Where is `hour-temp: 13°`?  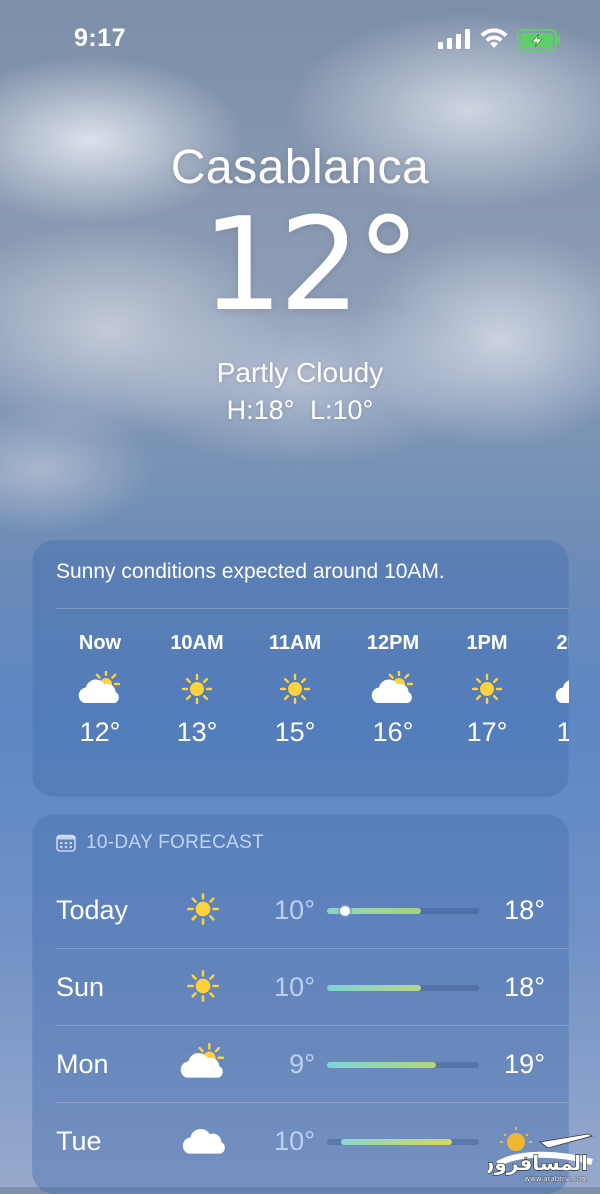
hour-temp: 13° is located at coordinates (197, 732).